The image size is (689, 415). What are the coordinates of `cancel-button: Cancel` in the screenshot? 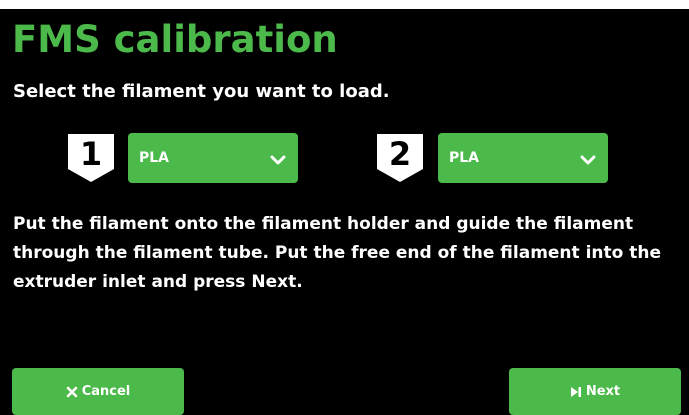 It's located at (98, 391).